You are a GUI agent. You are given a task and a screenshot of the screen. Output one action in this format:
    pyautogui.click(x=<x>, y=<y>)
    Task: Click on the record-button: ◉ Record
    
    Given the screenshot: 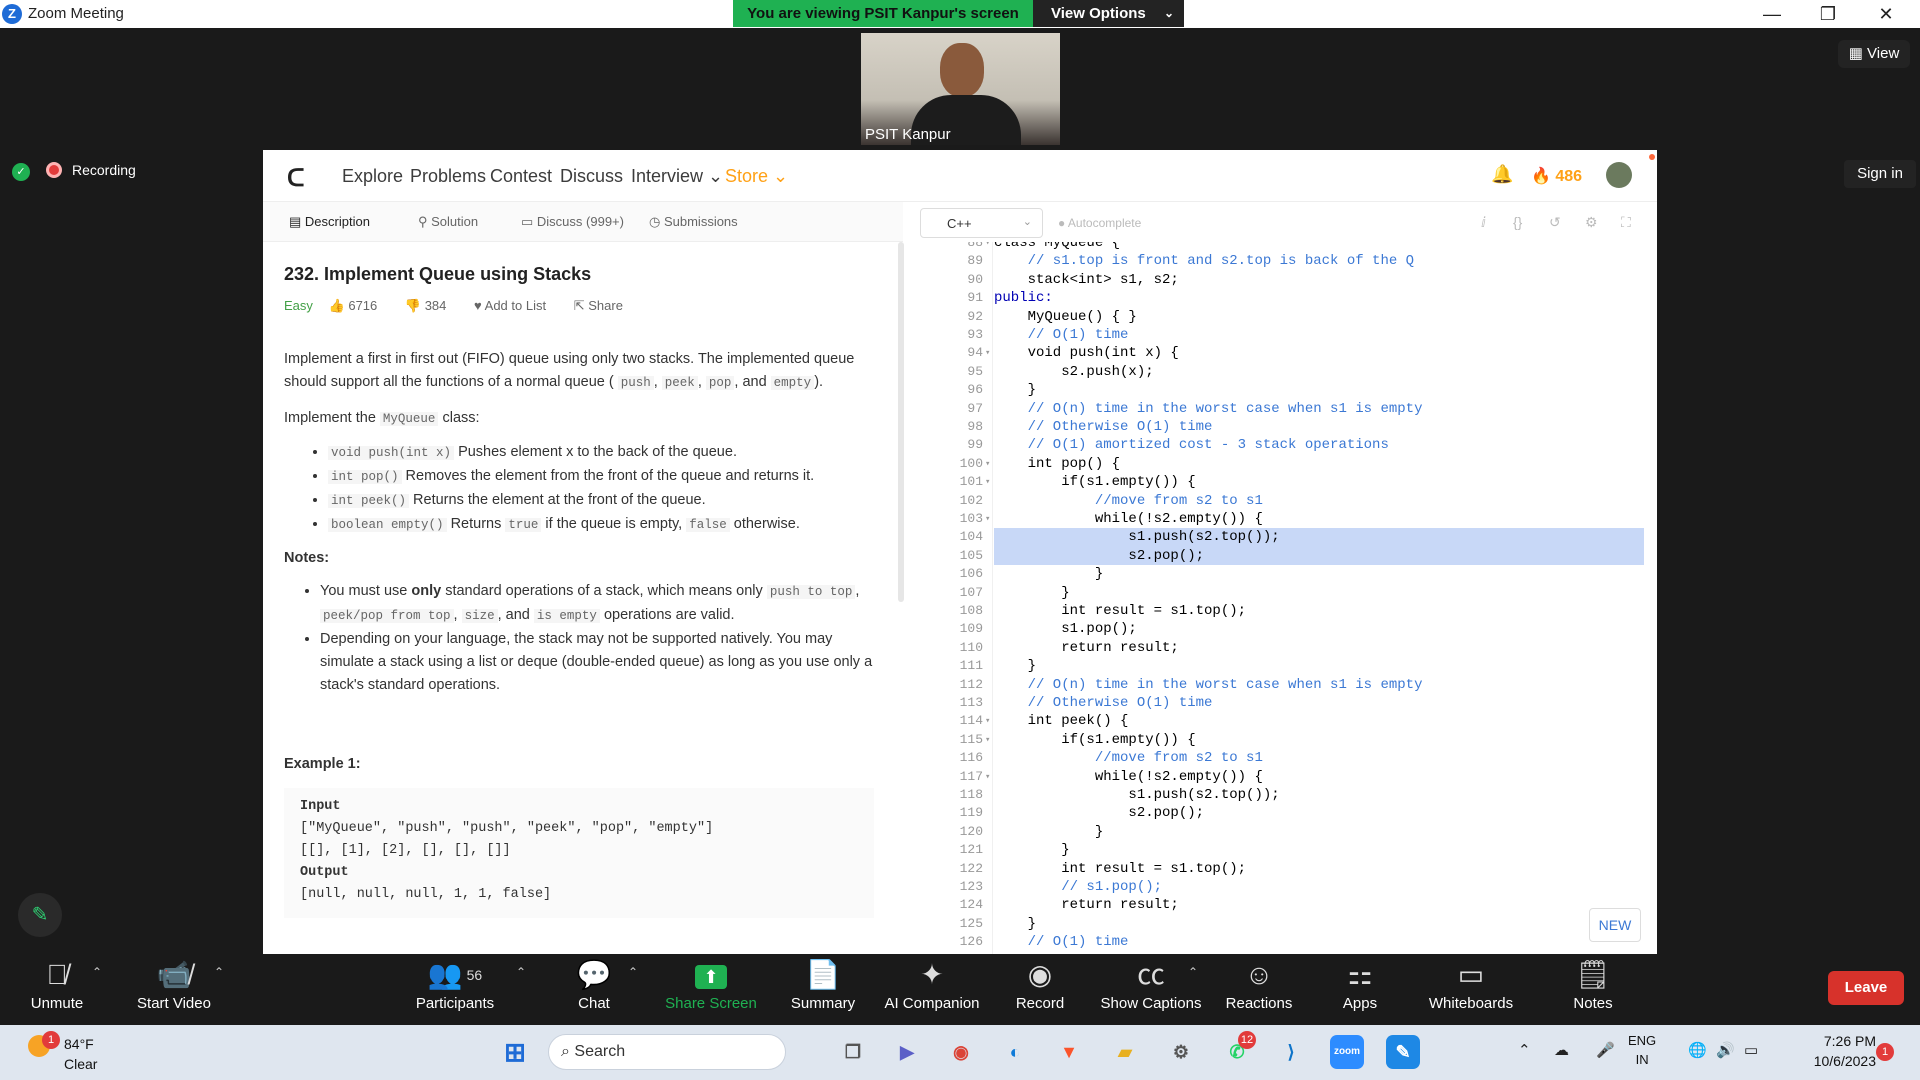 What is the action you would take?
    pyautogui.click(x=1040, y=990)
    